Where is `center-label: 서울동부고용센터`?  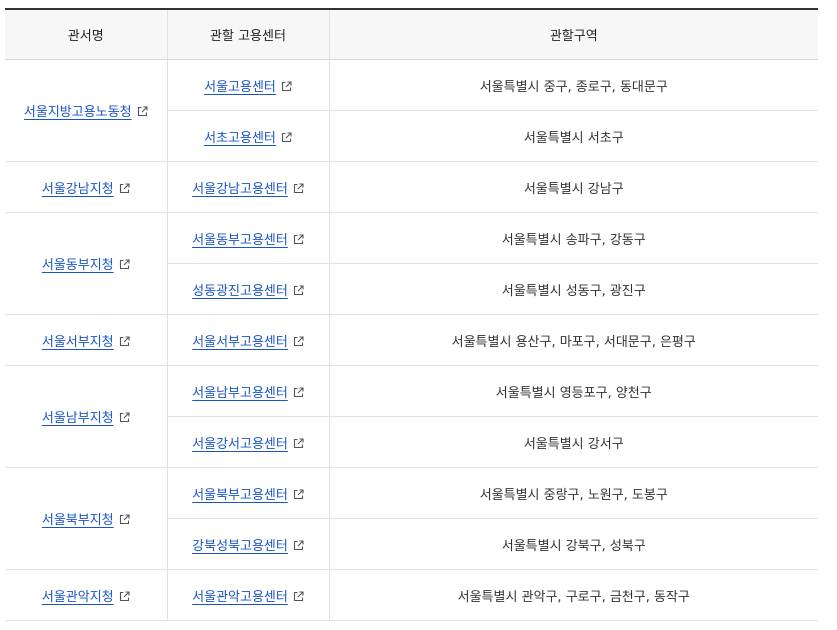 center-label: 서울동부고용센터 is located at coordinates (240, 240).